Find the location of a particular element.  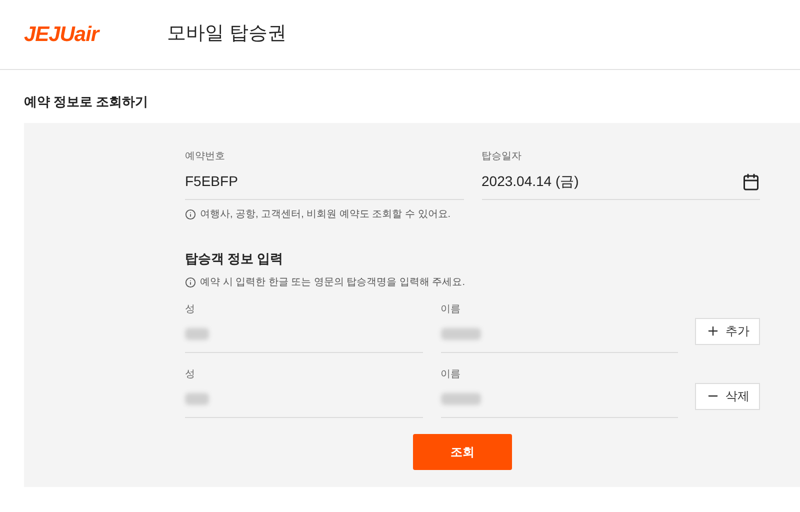

add-button: 추가 is located at coordinates (727, 331).